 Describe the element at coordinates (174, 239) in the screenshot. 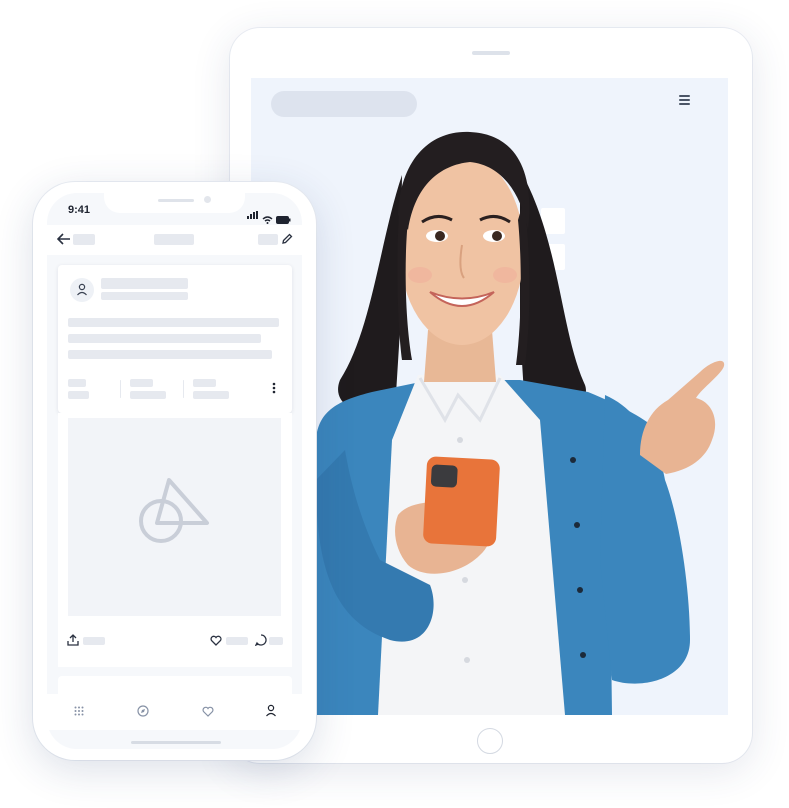

I see `header-title-placeholder` at that location.